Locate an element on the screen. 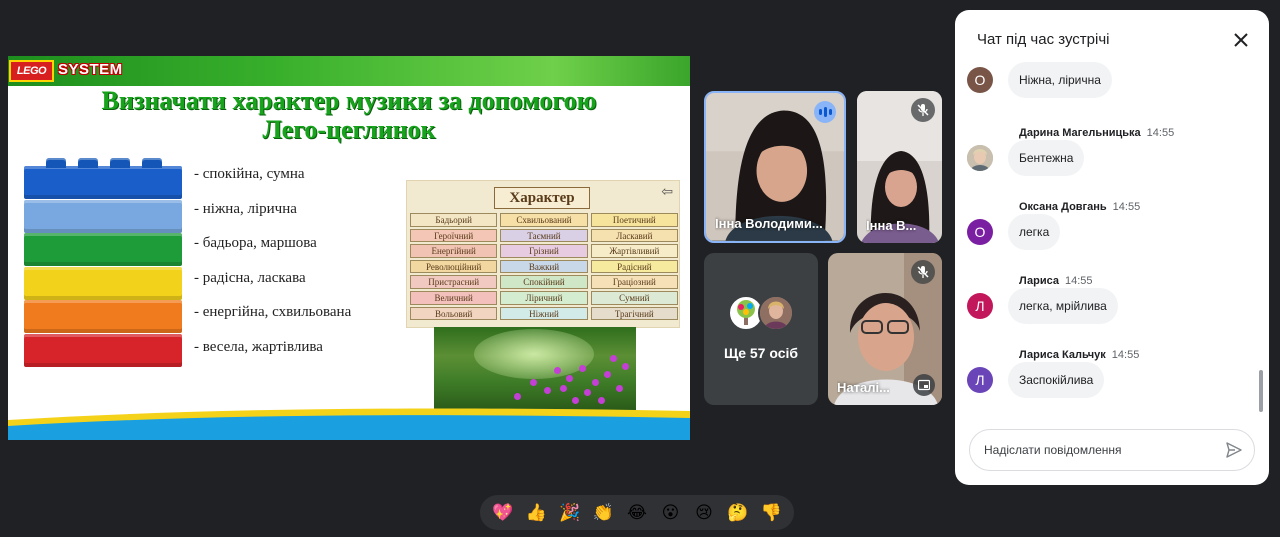 This screenshot has width=1280, height=537. table-header: Характер is located at coordinates (542, 198).